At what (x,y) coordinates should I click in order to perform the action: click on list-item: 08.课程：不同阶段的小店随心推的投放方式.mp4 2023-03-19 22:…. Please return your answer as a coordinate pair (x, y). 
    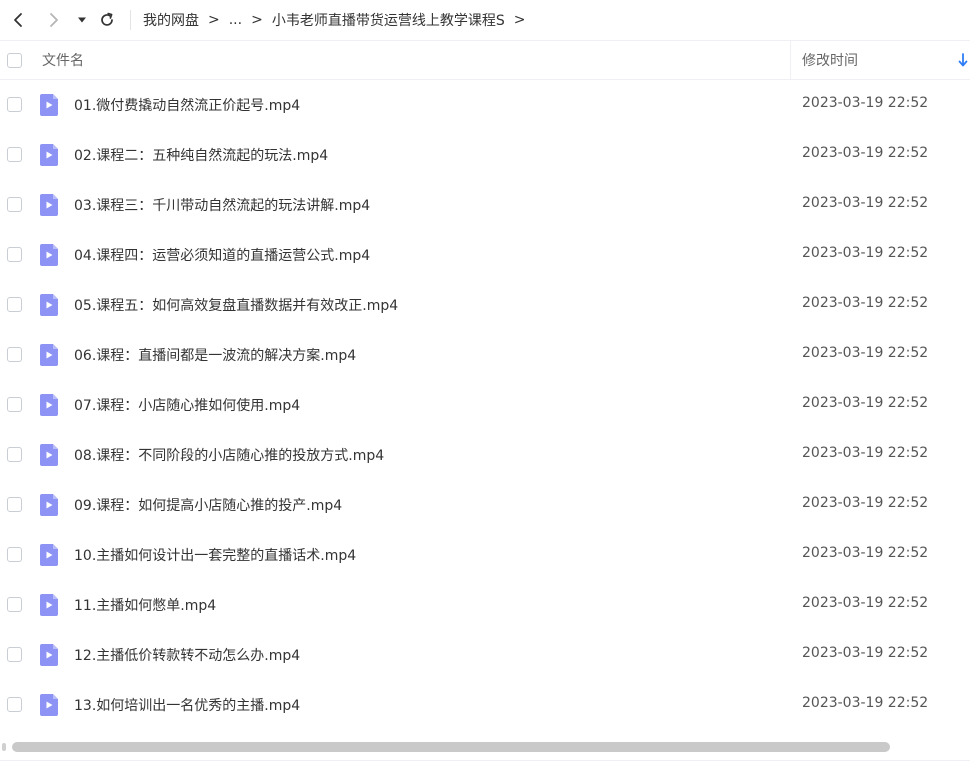
    Looking at the image, I should click on (485, 455).